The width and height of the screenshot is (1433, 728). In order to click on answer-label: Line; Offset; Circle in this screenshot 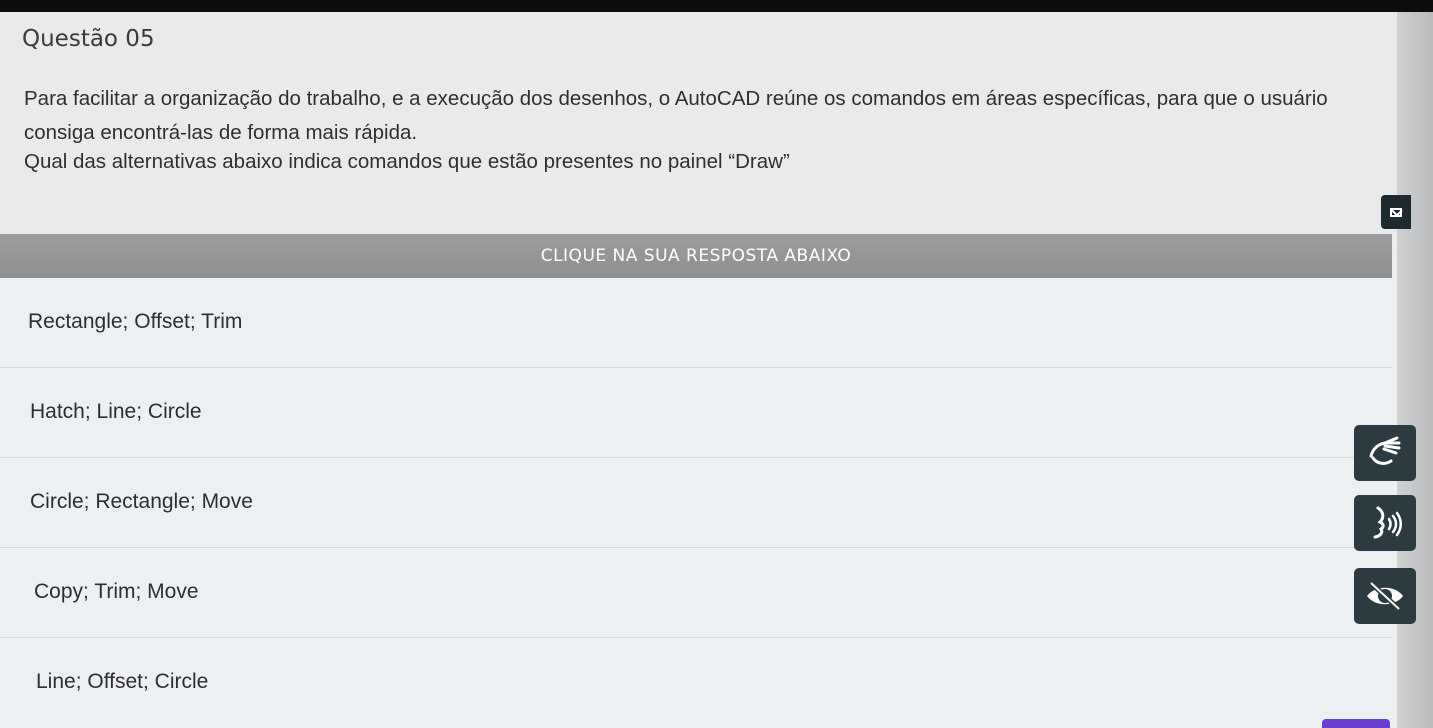, I will do `click(122, 681)`.